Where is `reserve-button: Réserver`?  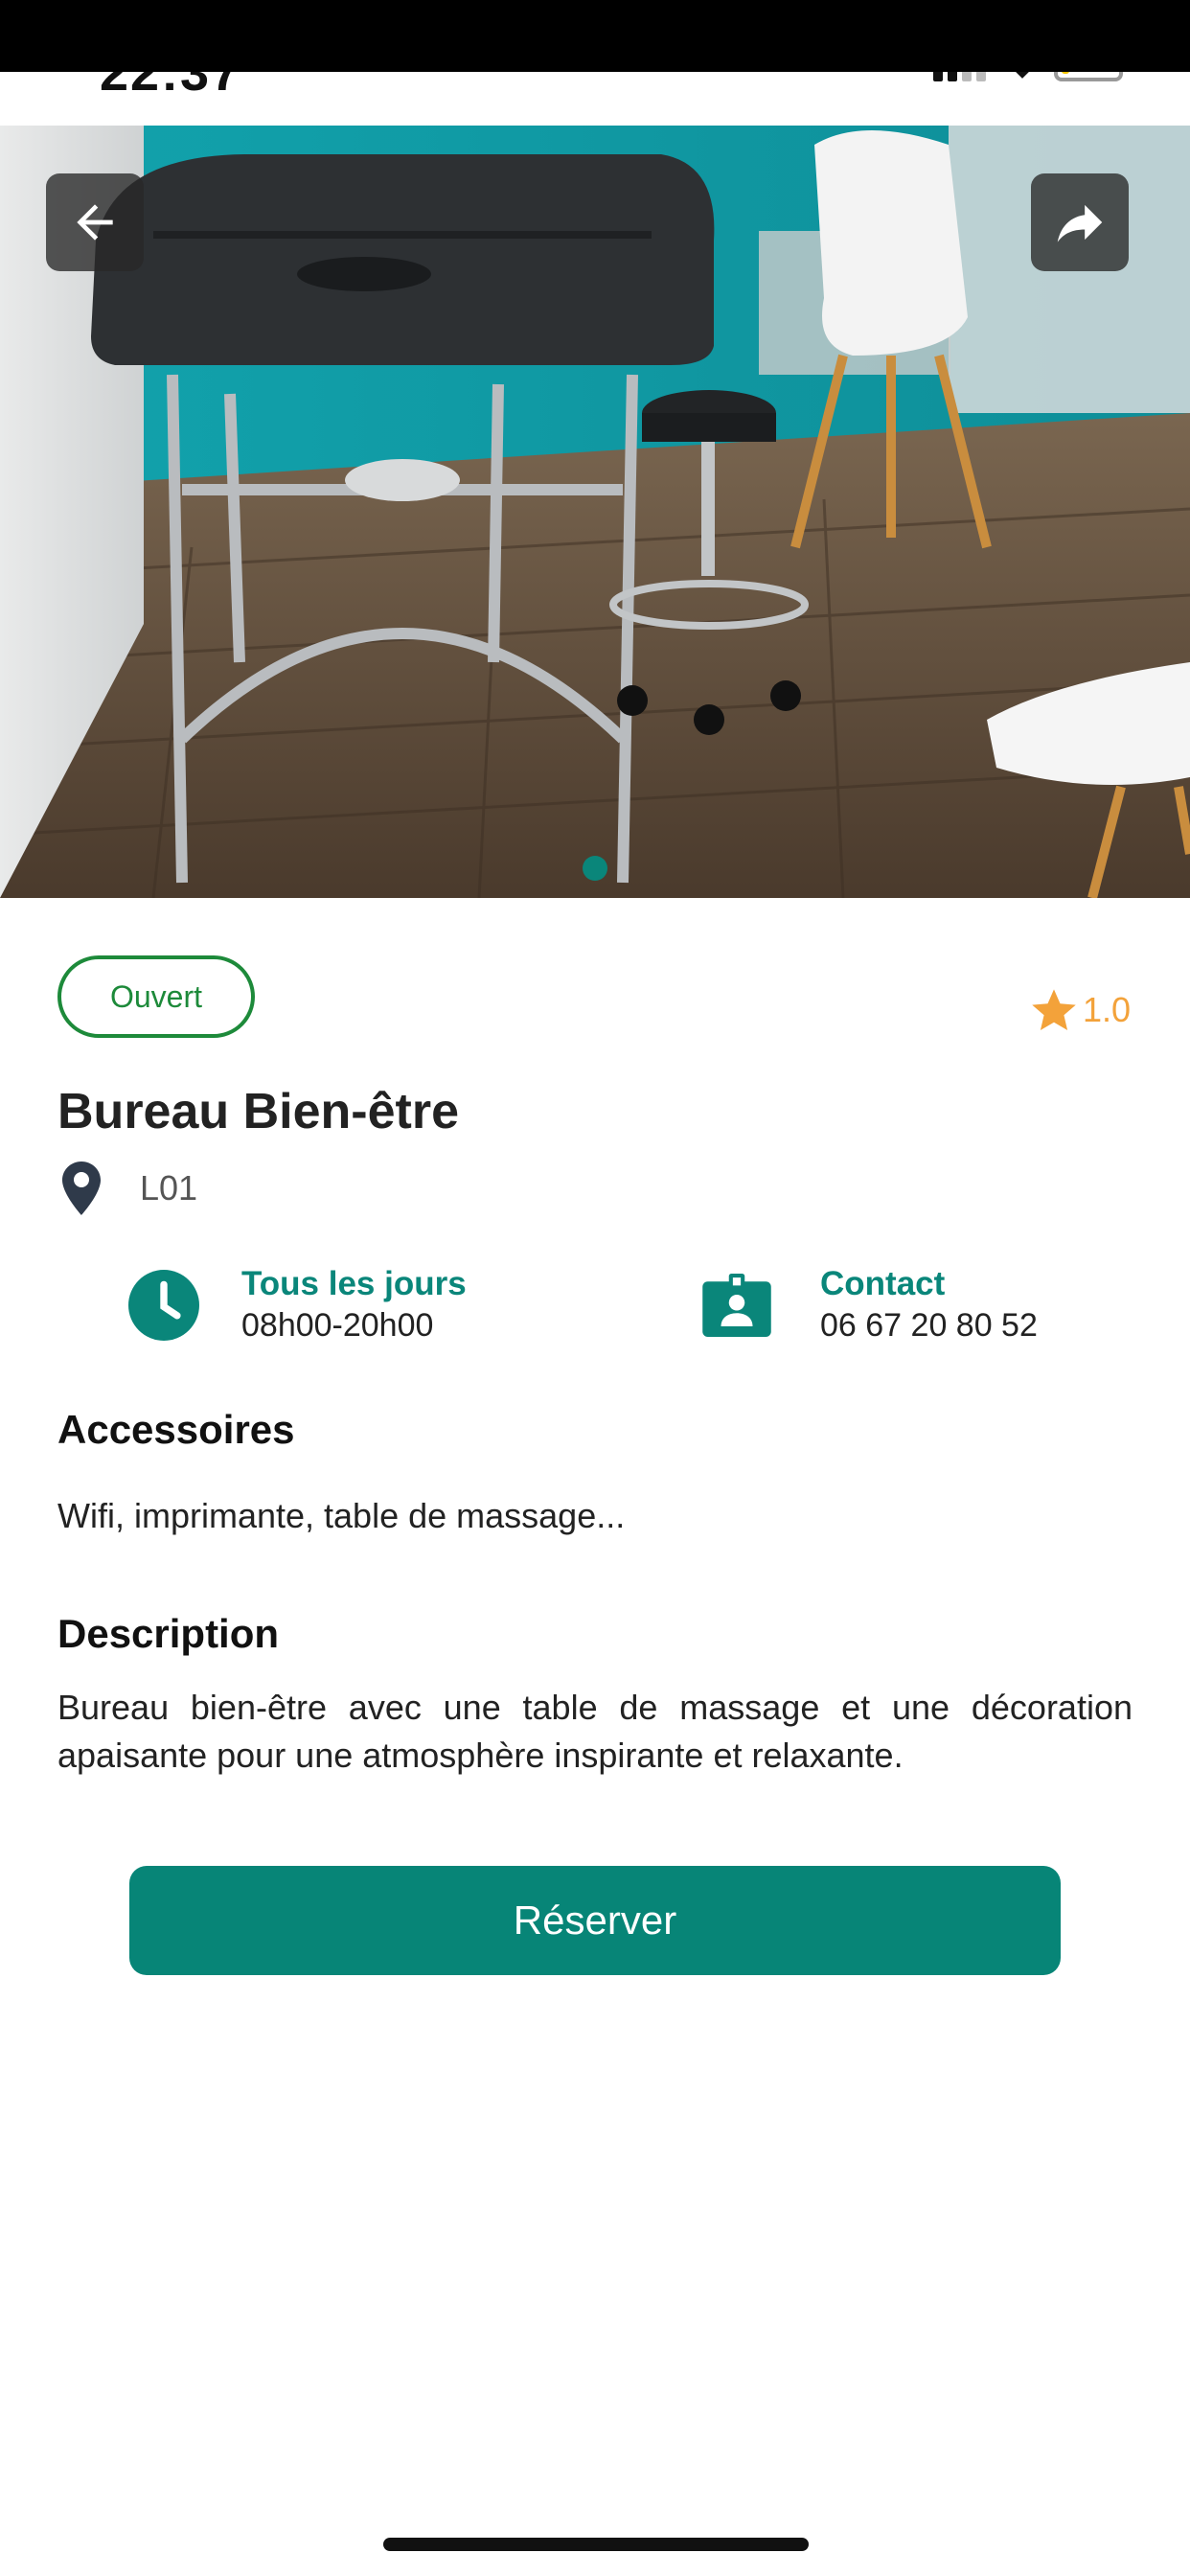 reserve-button: Réserver is located at coordinates (595, 1920).